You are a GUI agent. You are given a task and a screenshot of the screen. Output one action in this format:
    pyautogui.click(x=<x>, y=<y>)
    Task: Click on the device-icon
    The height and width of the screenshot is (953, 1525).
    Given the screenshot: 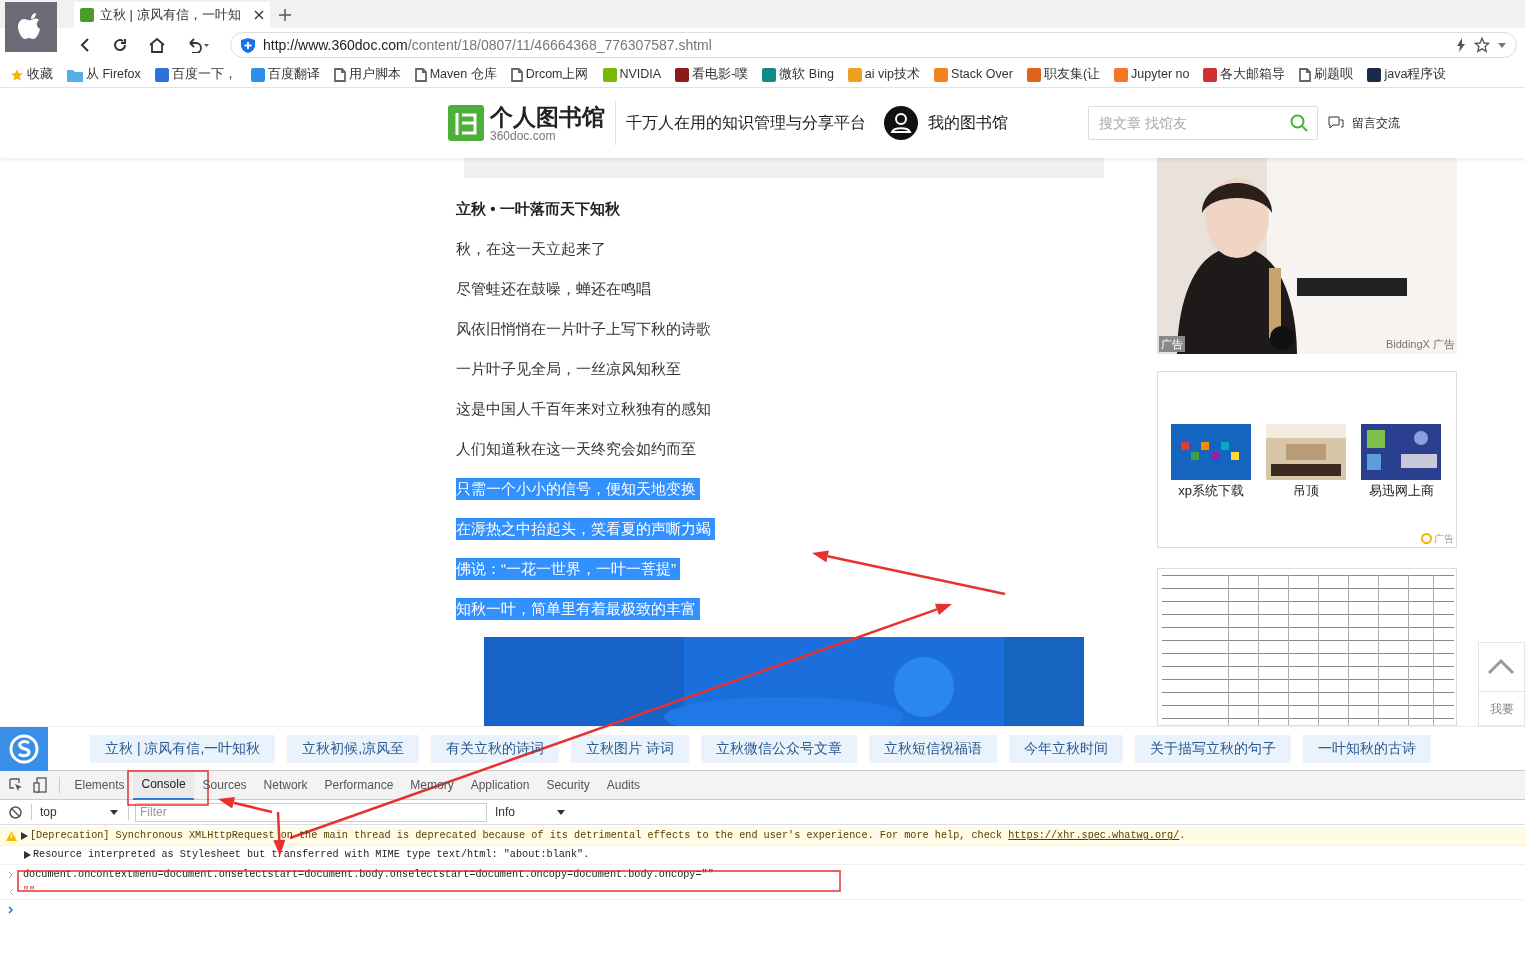 What is the action you would take?
    pyautogui.click(x=40, y=785)
    